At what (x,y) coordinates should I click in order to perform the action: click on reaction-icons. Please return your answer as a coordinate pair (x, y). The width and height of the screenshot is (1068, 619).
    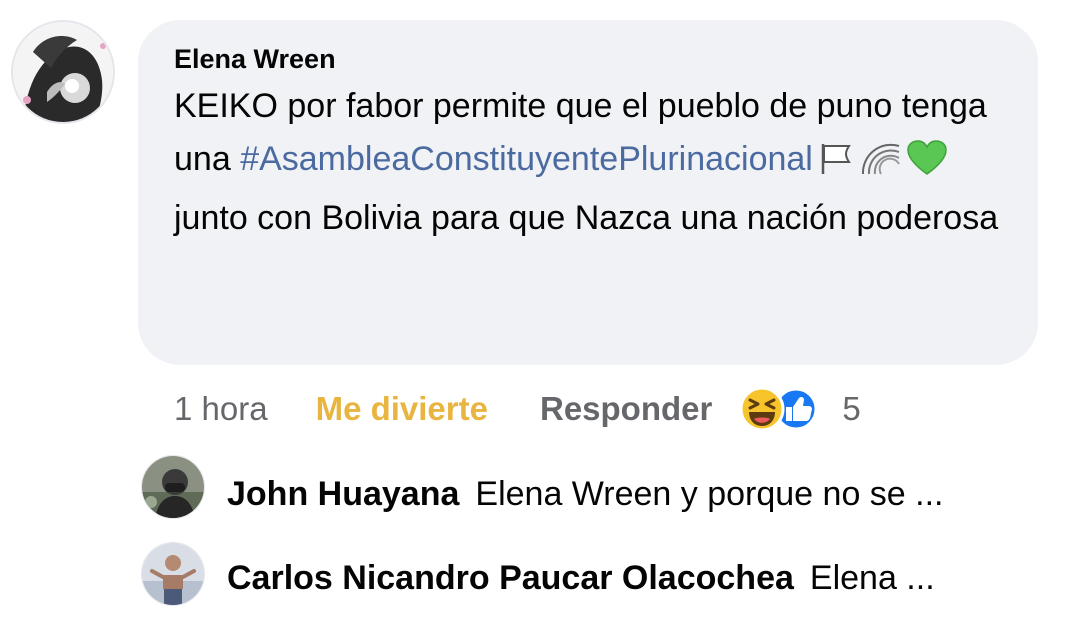
    Looking at the image, I should click on (778, 409).